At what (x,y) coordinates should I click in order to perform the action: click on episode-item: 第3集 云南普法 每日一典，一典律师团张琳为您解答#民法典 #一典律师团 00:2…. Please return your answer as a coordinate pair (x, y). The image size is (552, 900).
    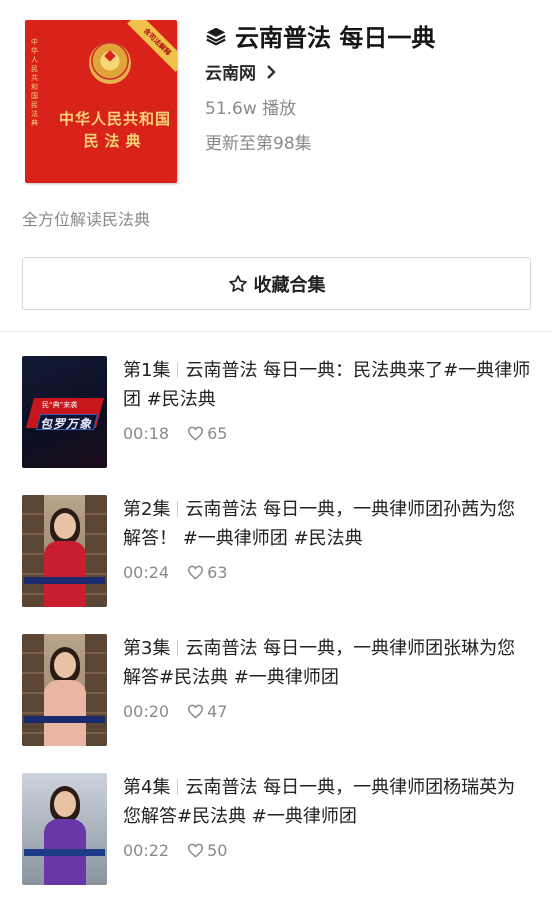
    Looking at the image, I should click on (277, 691).